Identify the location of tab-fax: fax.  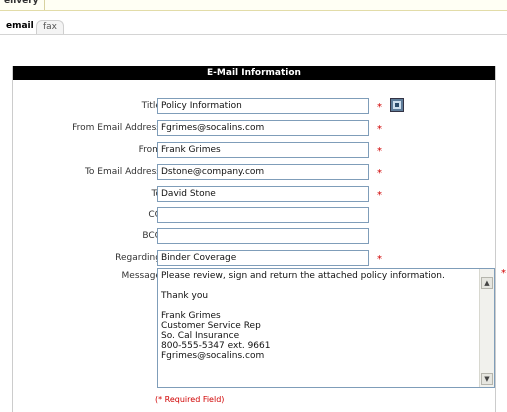
(50, 27).